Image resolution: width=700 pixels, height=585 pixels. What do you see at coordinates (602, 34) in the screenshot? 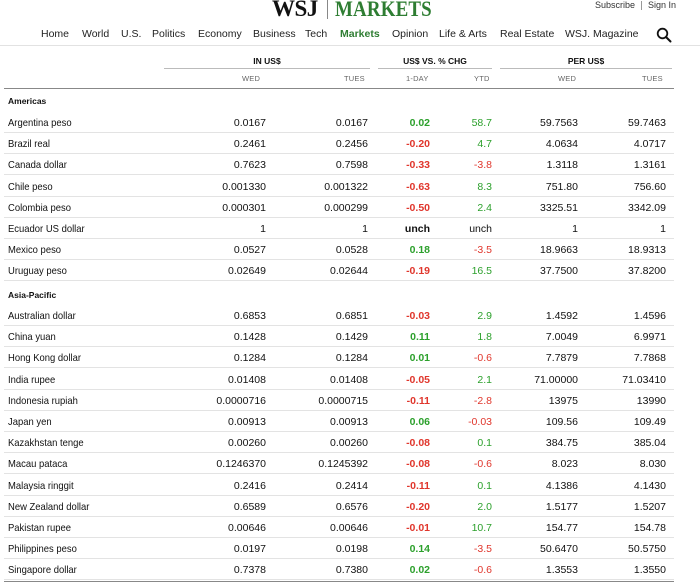
I see `nav-item-wsj-magazine: WSJ. Magazine` at bounding box center [602, 34].